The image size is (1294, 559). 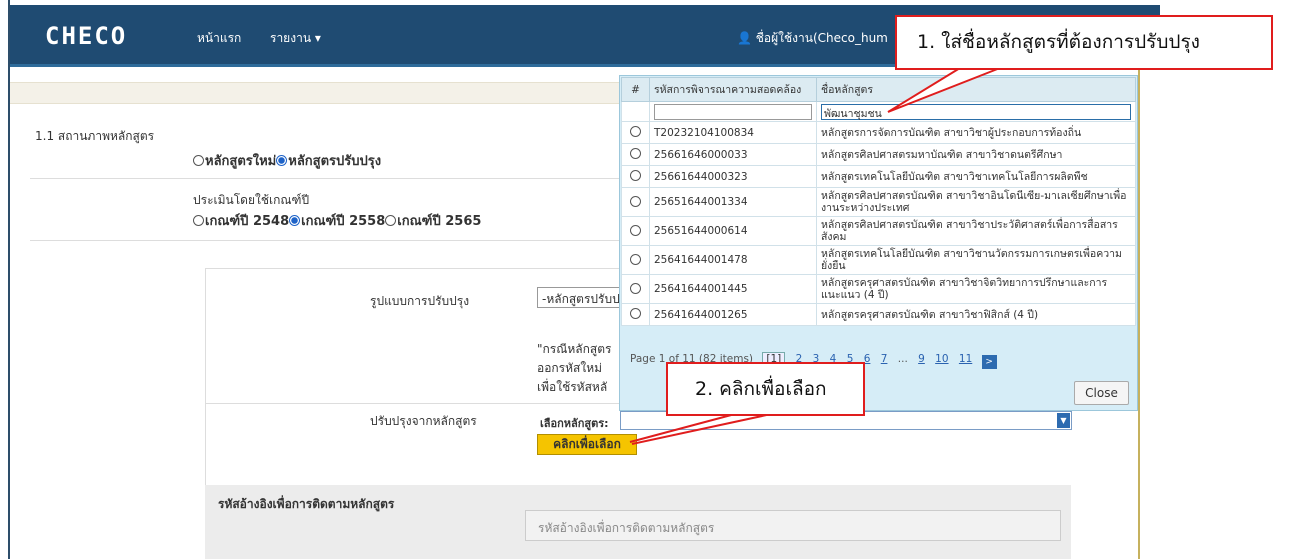 What do you see at coordinates (1101, 393) in the screenshot?
I see `close-button: Close` at bounding box center [1101, 393].